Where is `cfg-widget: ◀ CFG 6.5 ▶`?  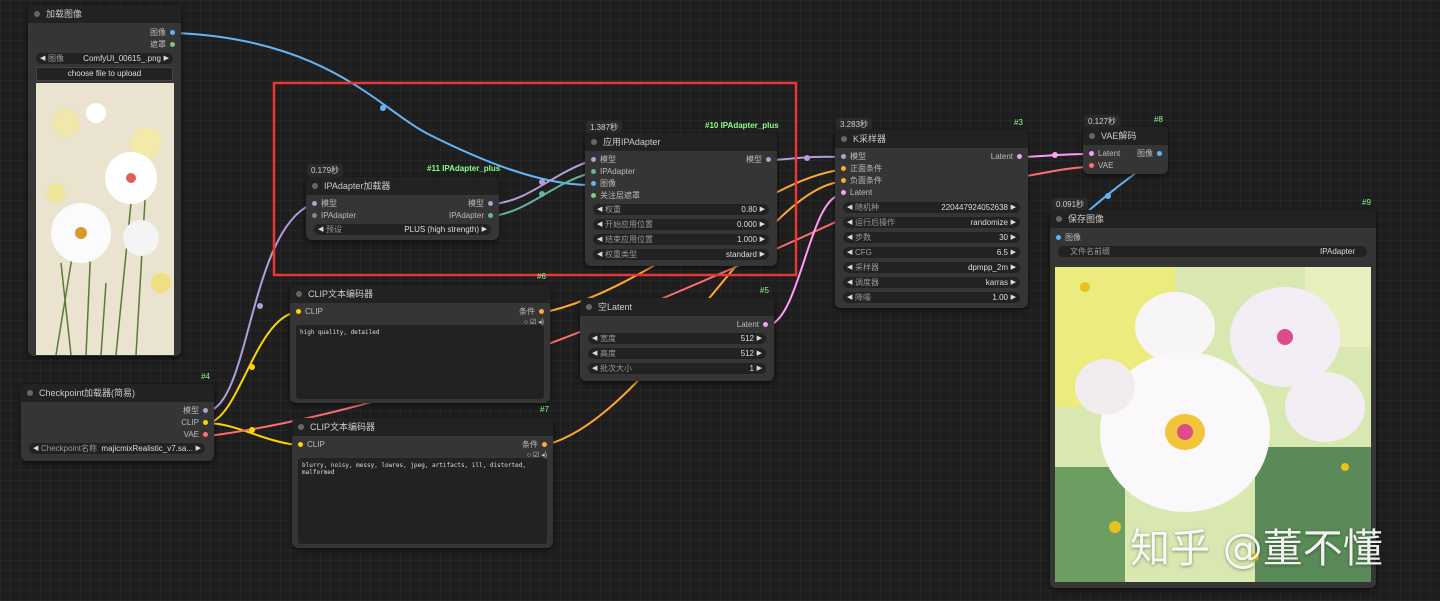
cfg-widget: ◀ CFG 6.5 ▶ is located at coordinates (931, 252).